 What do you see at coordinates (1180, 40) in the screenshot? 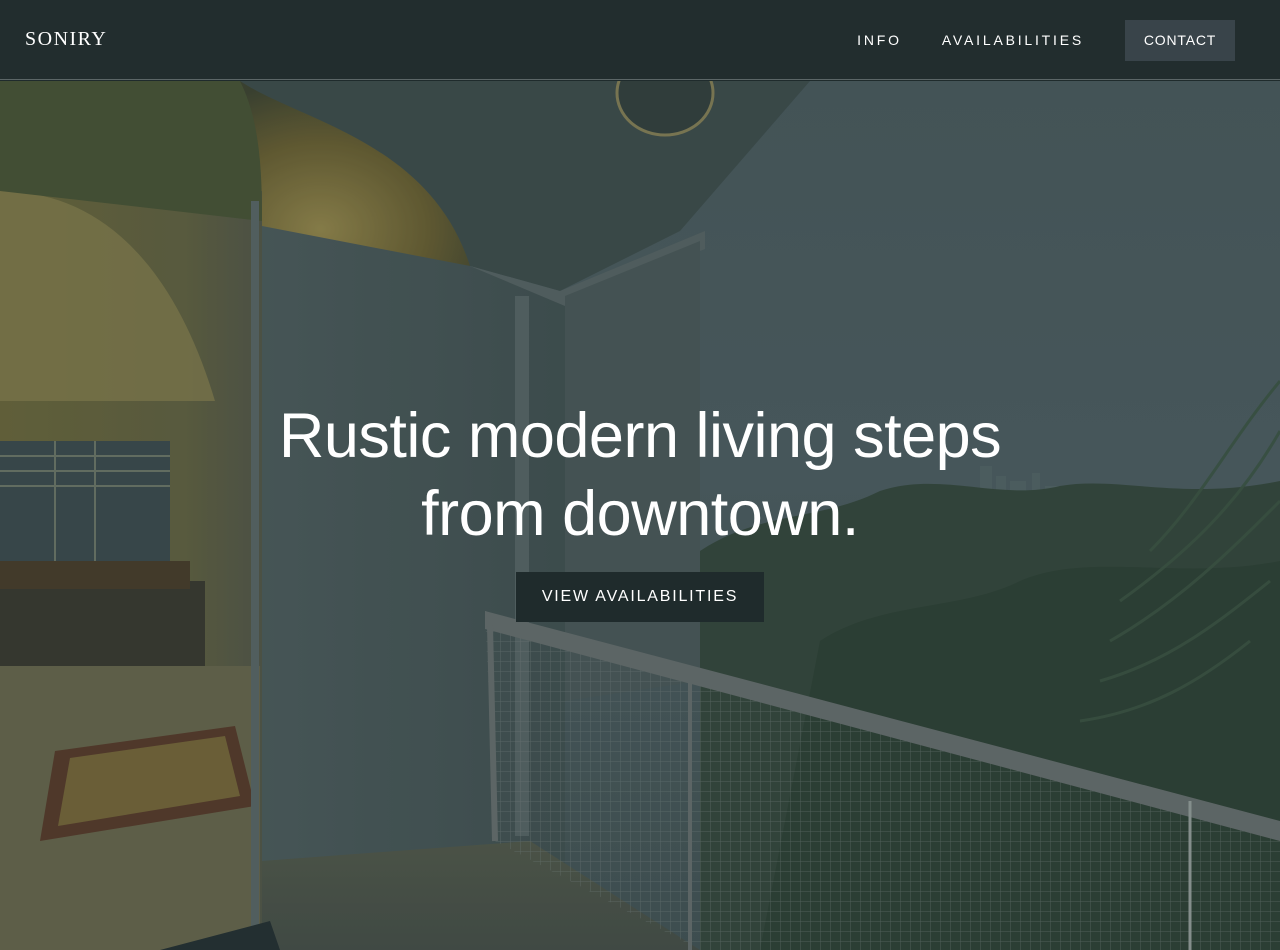
I see `contact-button: CONTACT` at bounding box center [1180, 40].